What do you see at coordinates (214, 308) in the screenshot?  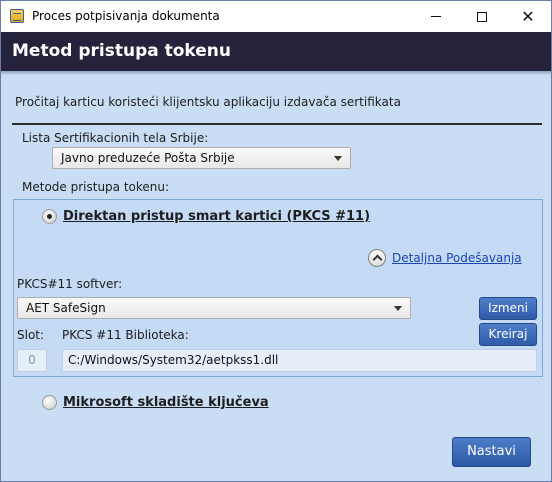 I see `pkcs-software-dropdown: AET SafeSign` at bounding box center [214, 308].